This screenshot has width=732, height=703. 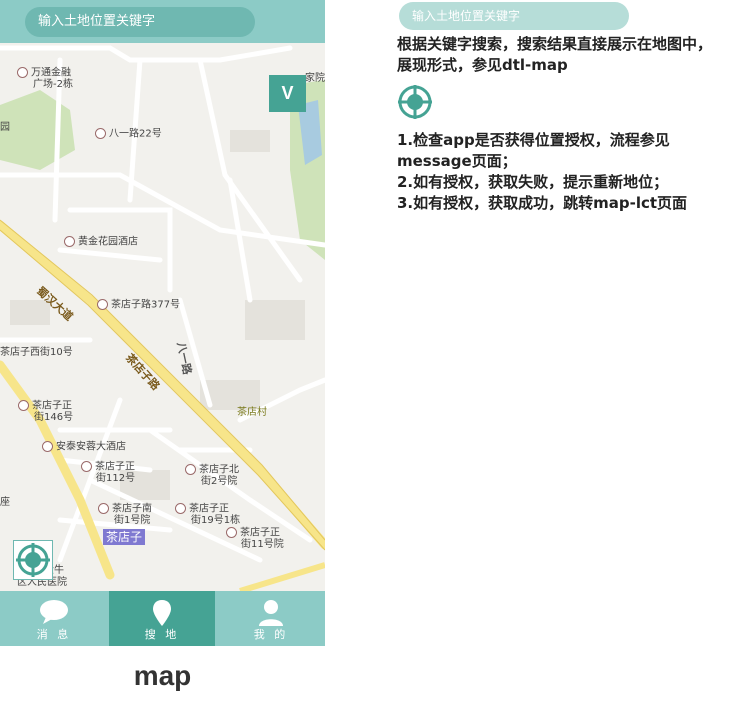 What do you see at coordinates (135, 134) in the screenshot?
I see `poi-label-text: 八一路22号` at bounding box center [135, 134].